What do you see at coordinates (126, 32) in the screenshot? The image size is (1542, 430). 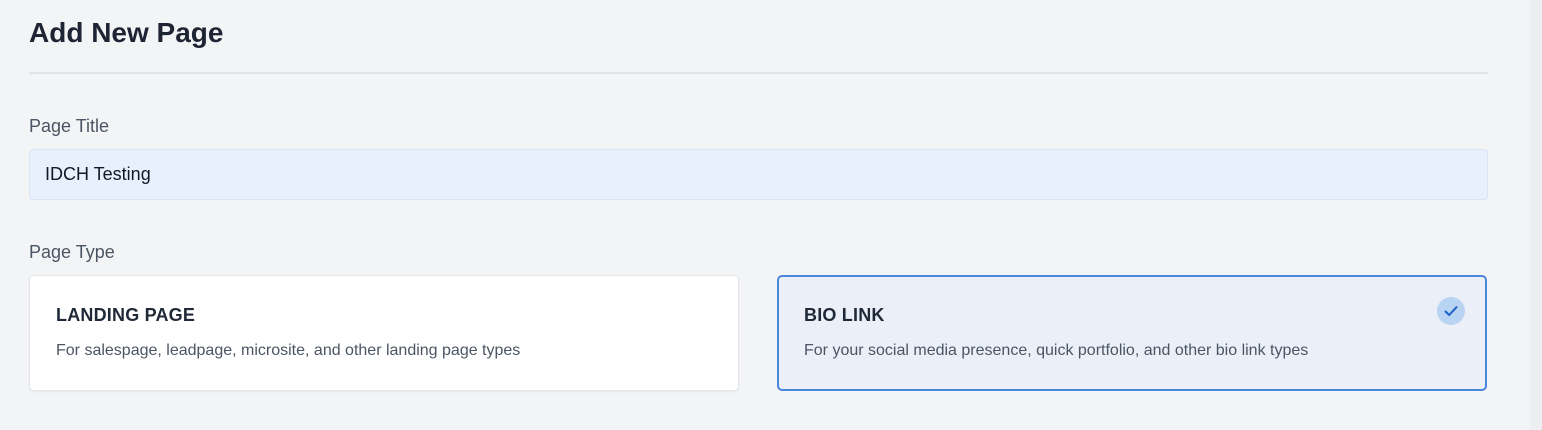 I see `page-heading: Add New Page` at bounding box center [126, 32].